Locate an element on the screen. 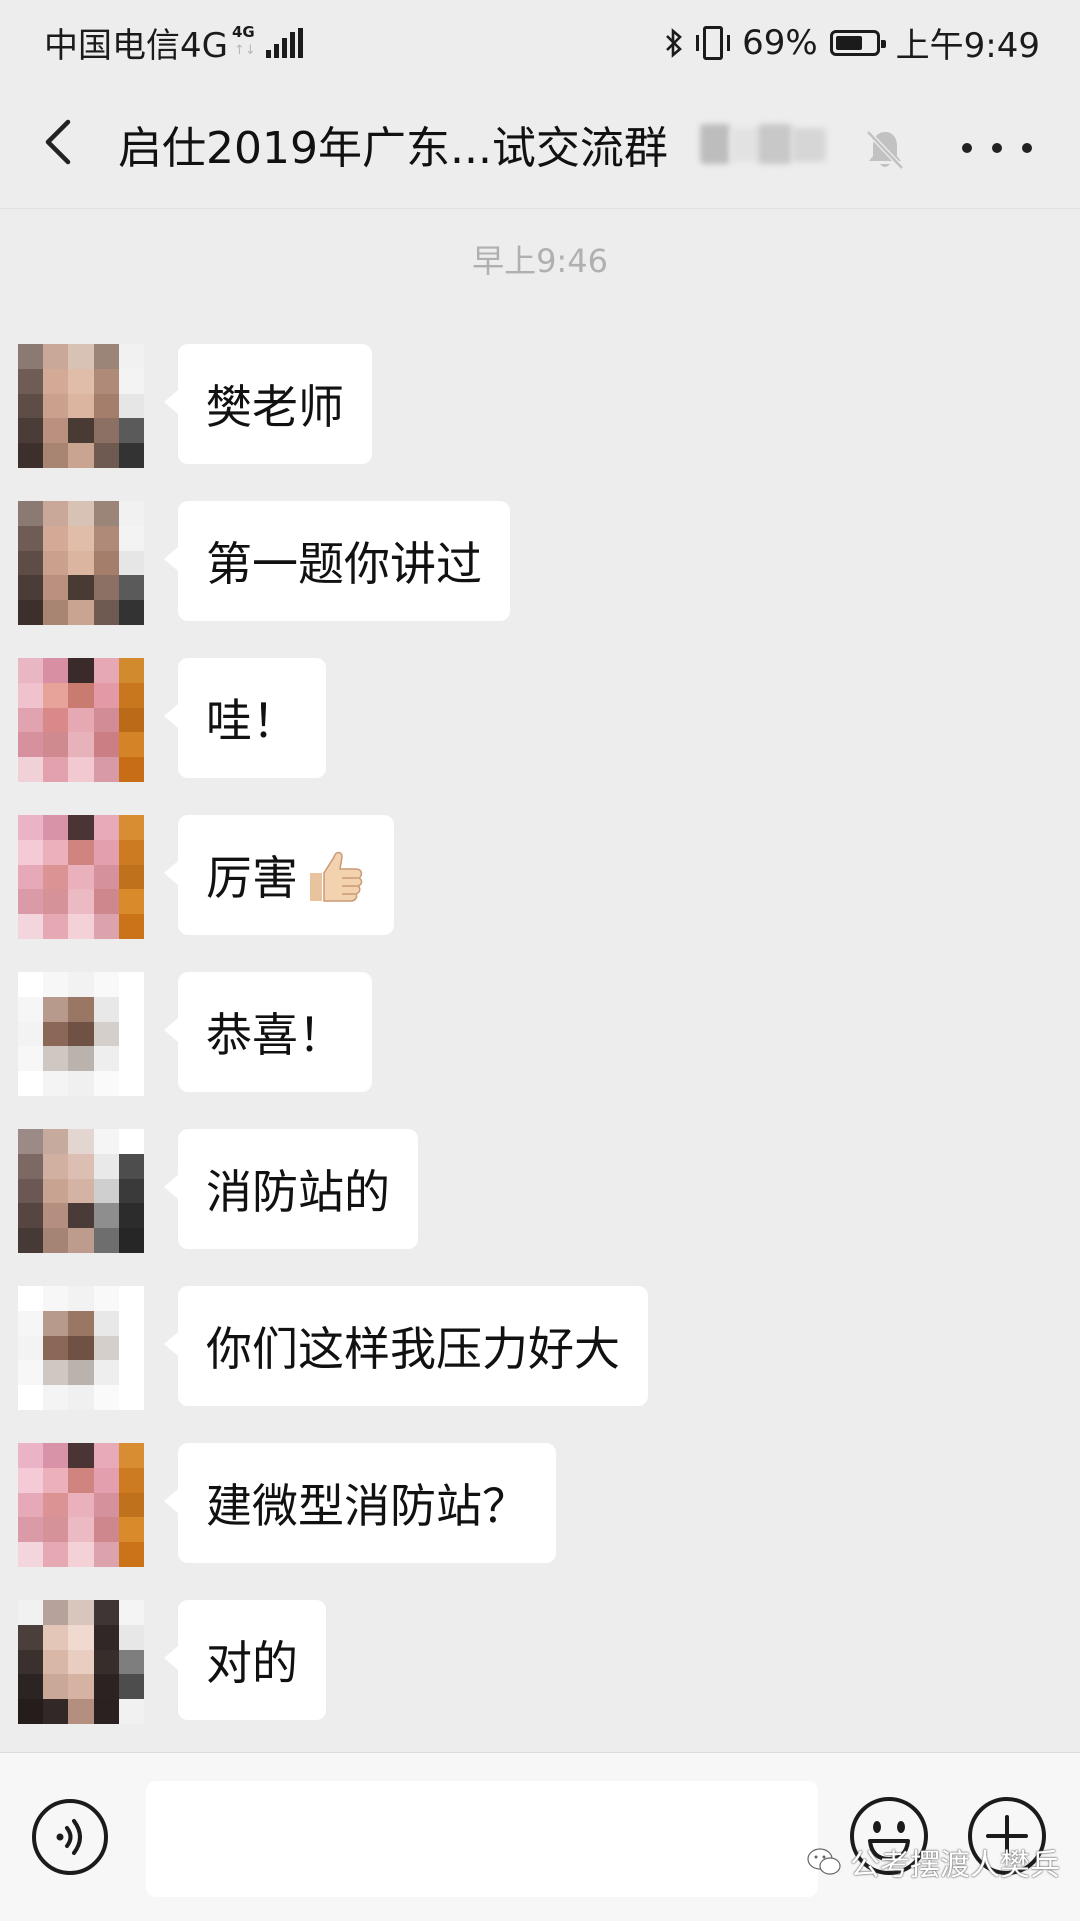 Image resolution: width=1080 pixels, height=1921 pixels. message-row: 对的 is located at coordinates (540, 1661).